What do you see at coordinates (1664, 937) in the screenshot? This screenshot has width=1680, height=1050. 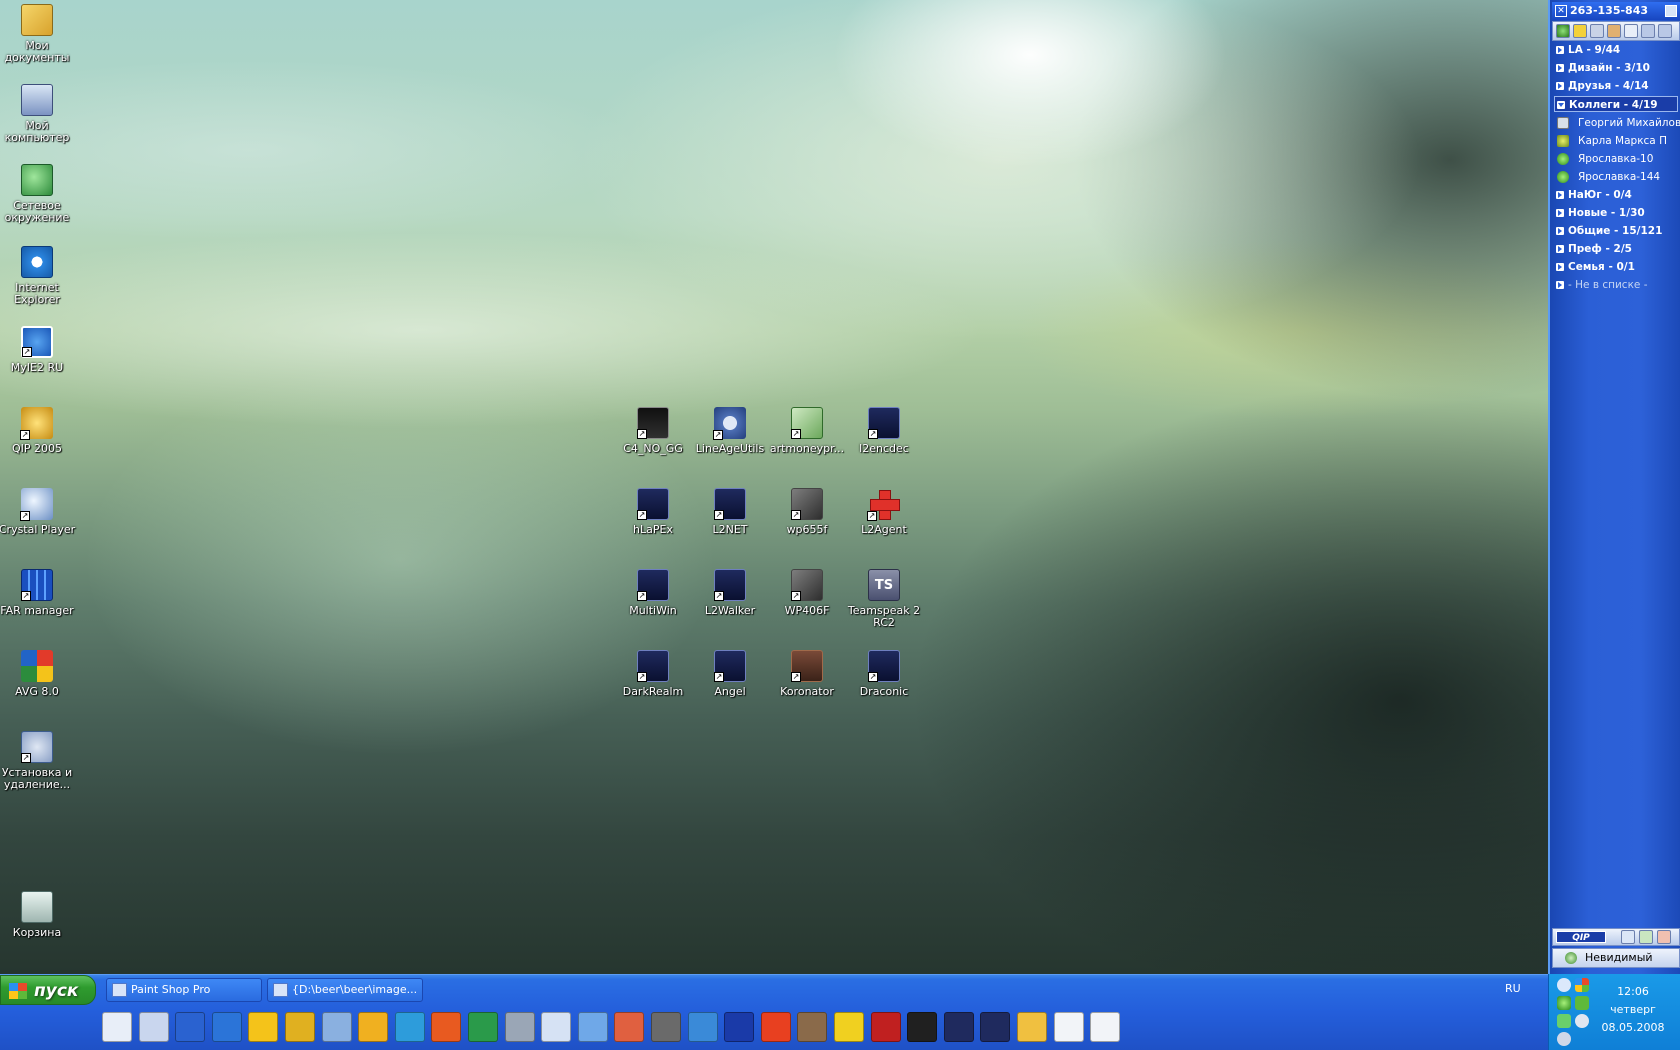 I see `alert-icon` at bounding box center [1664, 937].